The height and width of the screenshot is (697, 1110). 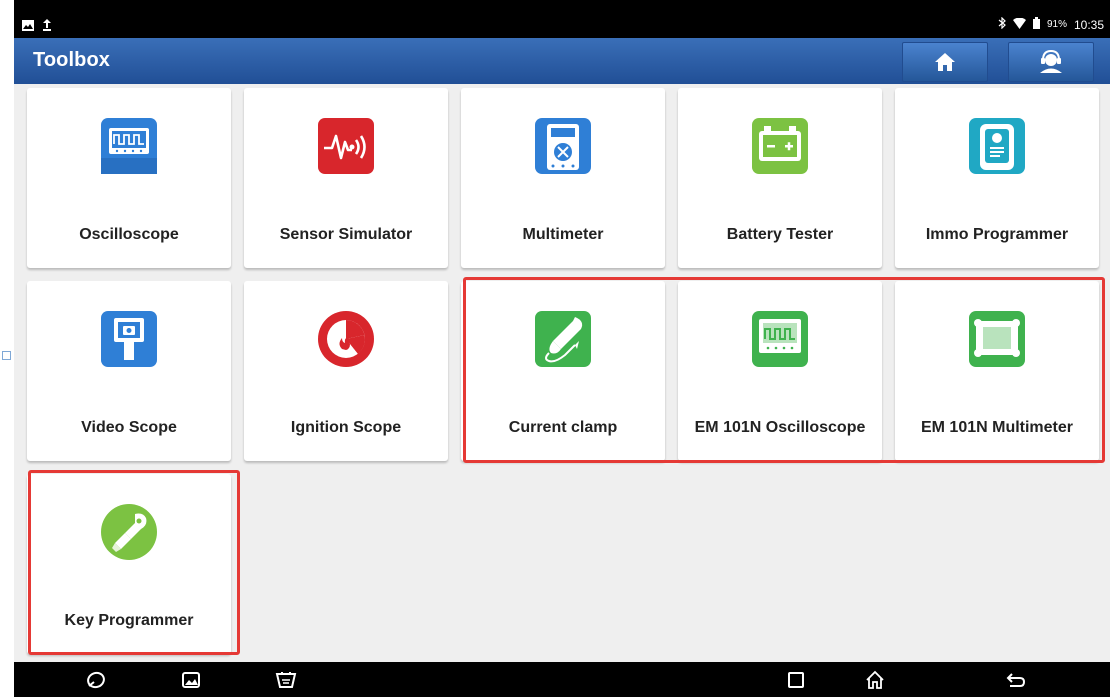 I want to click on tool-tile-battery-tester: Battery Tester, so click(x=780, y=178).